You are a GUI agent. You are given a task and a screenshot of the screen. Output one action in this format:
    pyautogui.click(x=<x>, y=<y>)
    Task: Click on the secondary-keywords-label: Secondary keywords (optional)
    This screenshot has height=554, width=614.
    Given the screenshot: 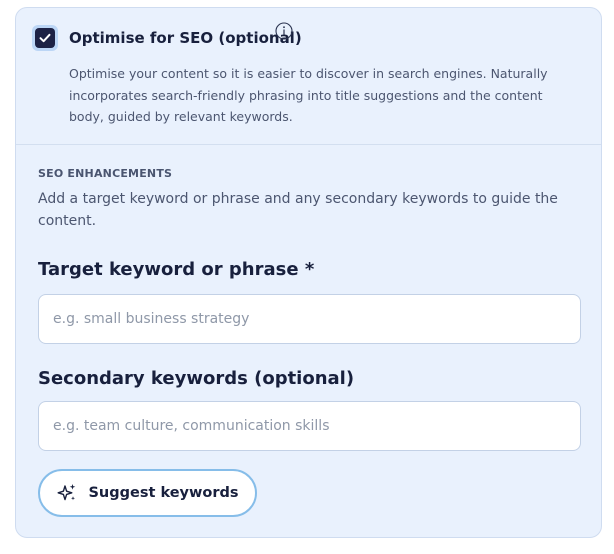 What is the action you would take?
    pyautogui.click(x=196, y=378)
    